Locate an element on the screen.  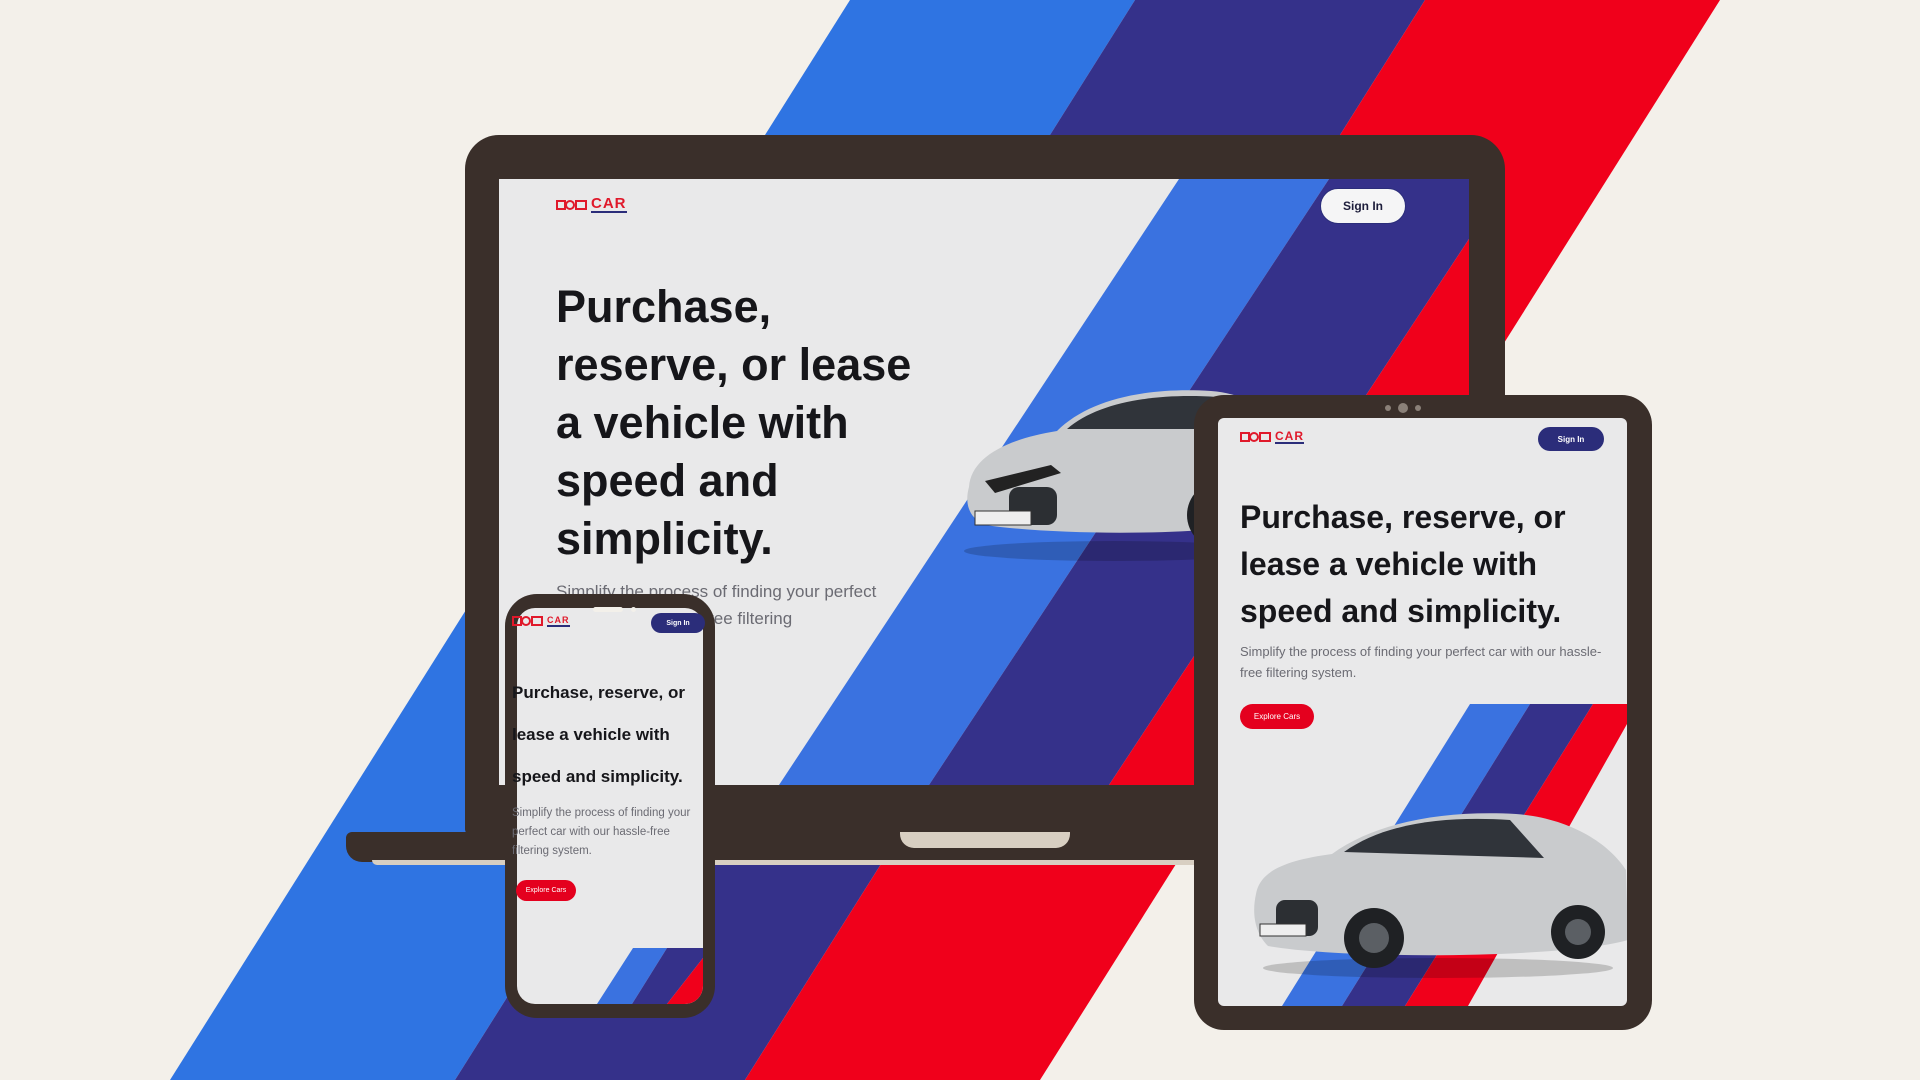
tablet-logo: CAR is located at coordinates (1272, 437).